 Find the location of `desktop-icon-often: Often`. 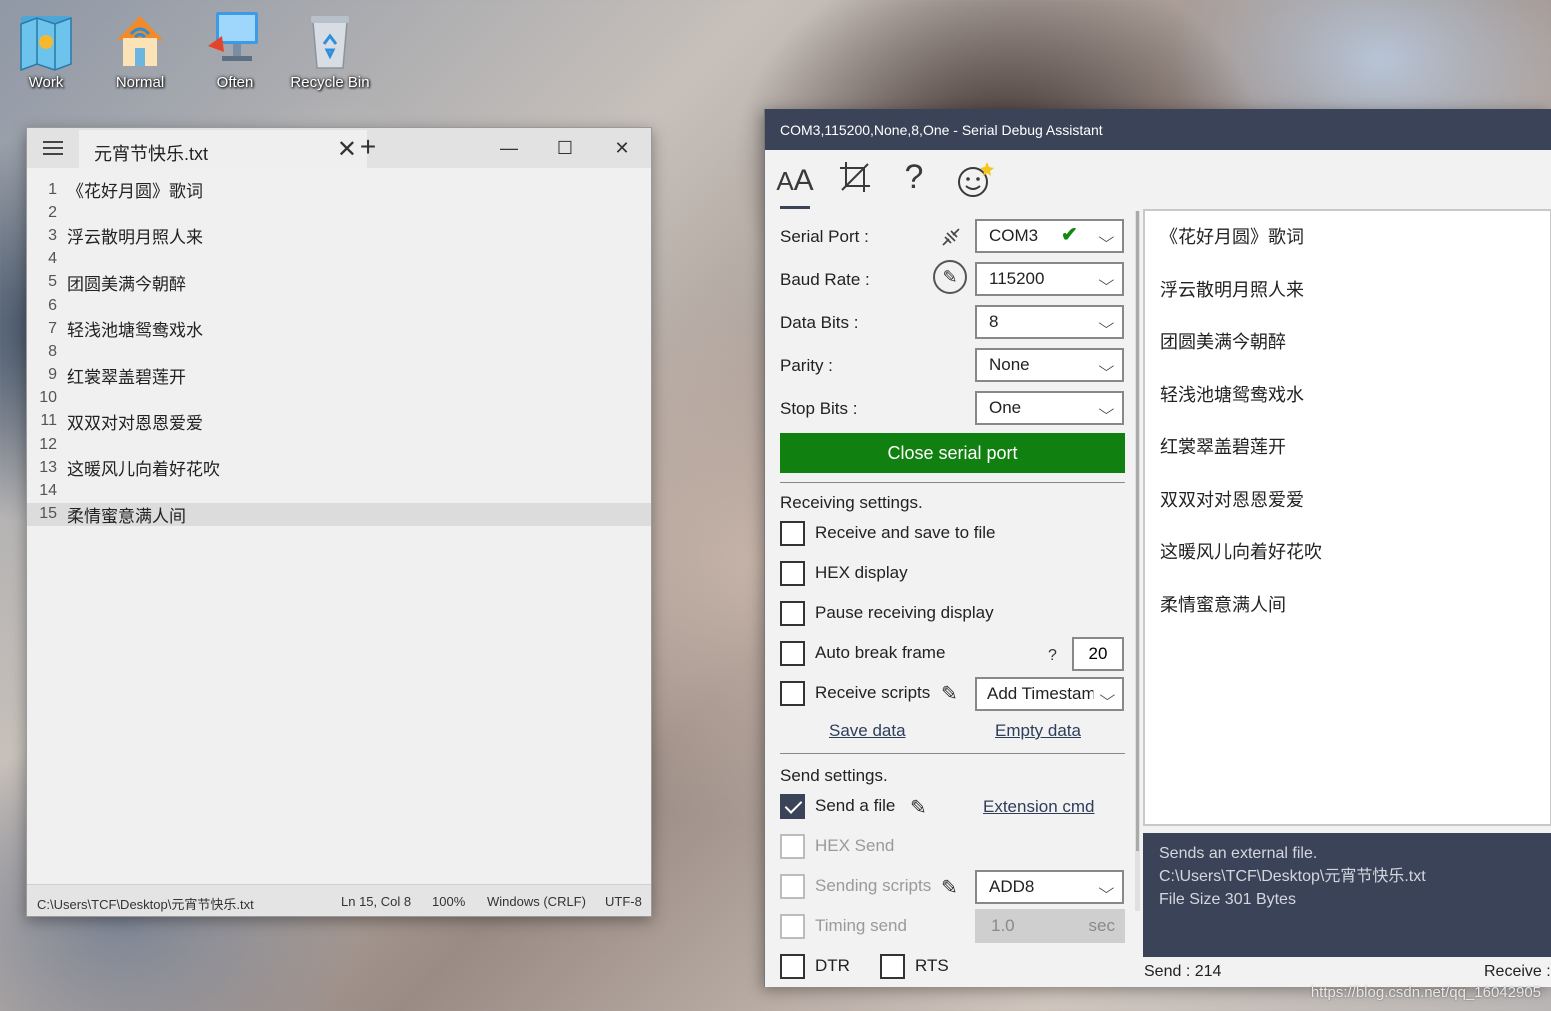

desktop-icon-often: Often is located at coordinates (235, 48).